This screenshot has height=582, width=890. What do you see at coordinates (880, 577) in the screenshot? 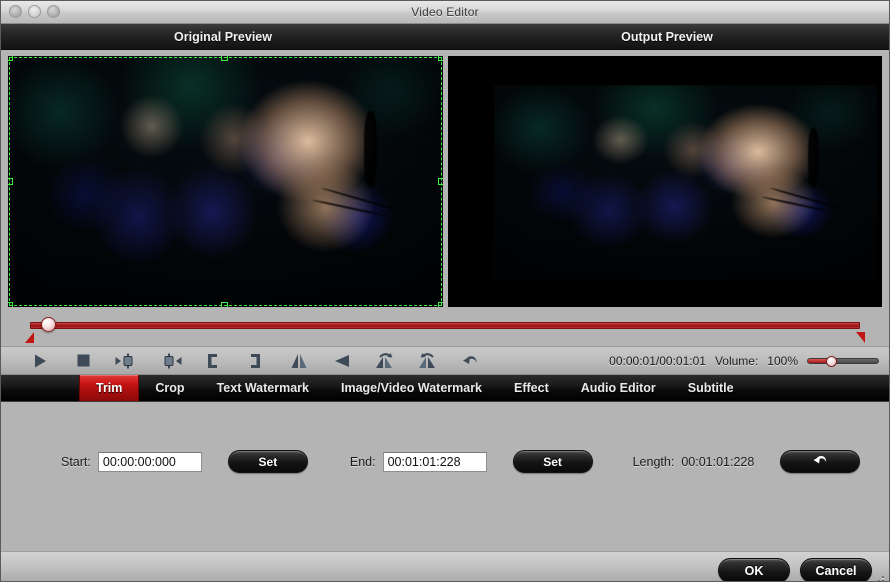
I see `resize-grip` at bounding box center [880, 577].